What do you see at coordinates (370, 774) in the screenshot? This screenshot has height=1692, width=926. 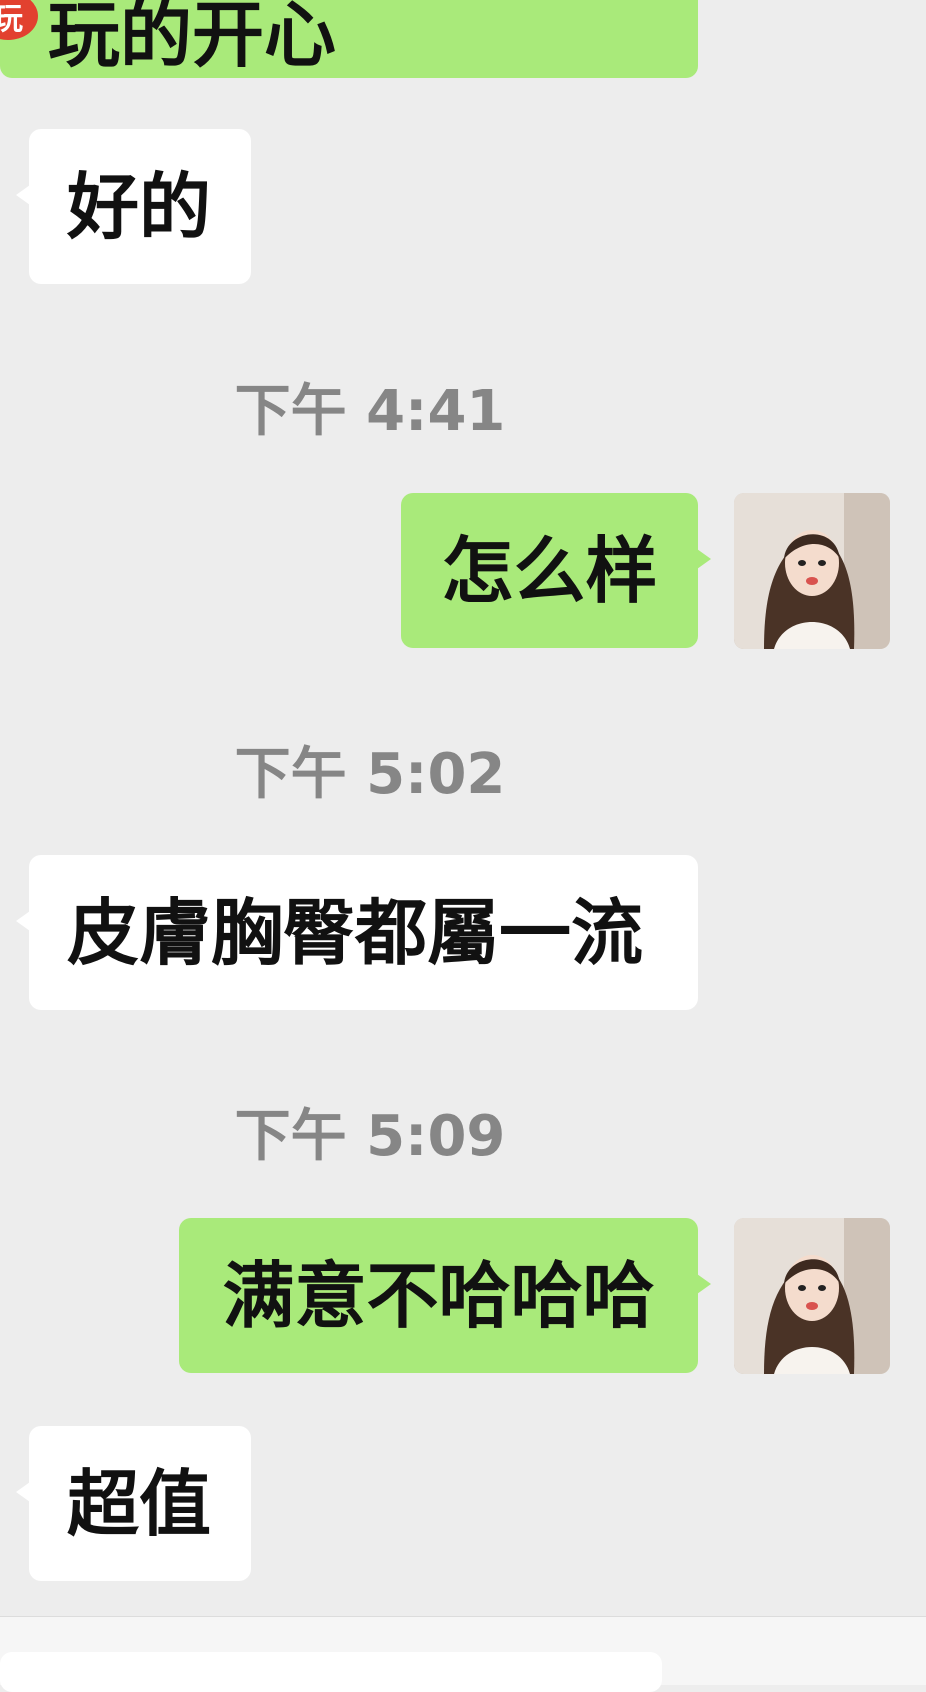 I see `timestamp: 下午 5:02` at bounding box center [370, 774].